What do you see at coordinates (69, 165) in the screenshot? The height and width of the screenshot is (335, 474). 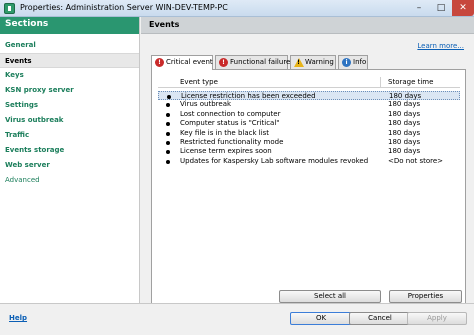 I see `sidebar-item-web-server: Web server` at bounding box center [69, 165].